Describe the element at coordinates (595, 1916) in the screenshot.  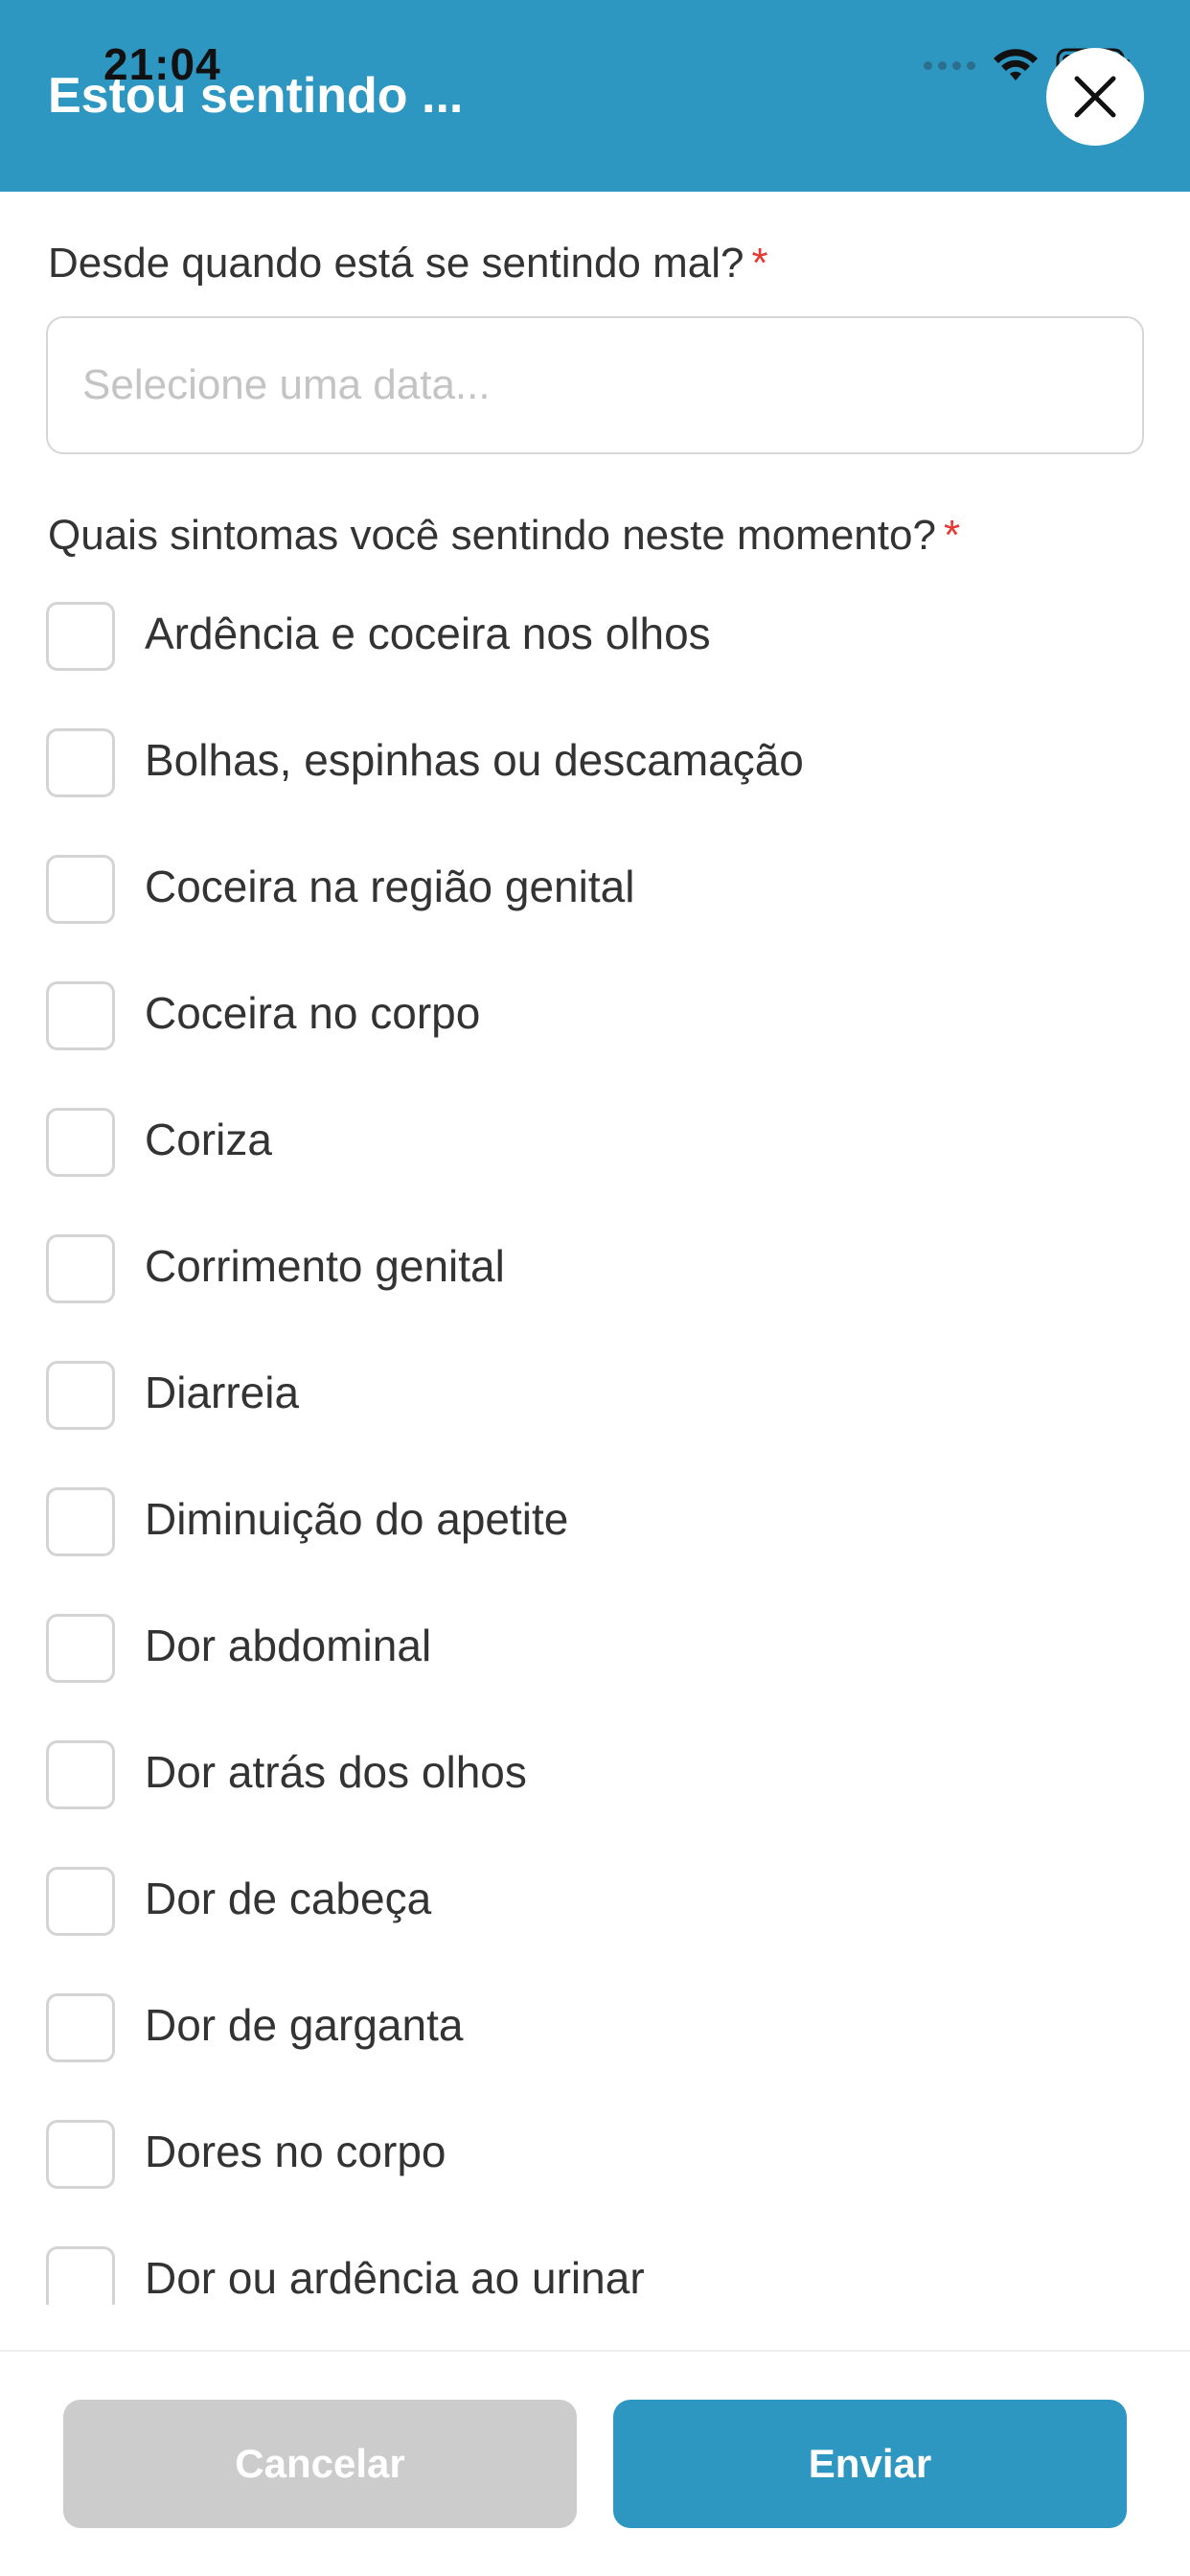
I see `symptom-item: Dor de cabeça` at that location.